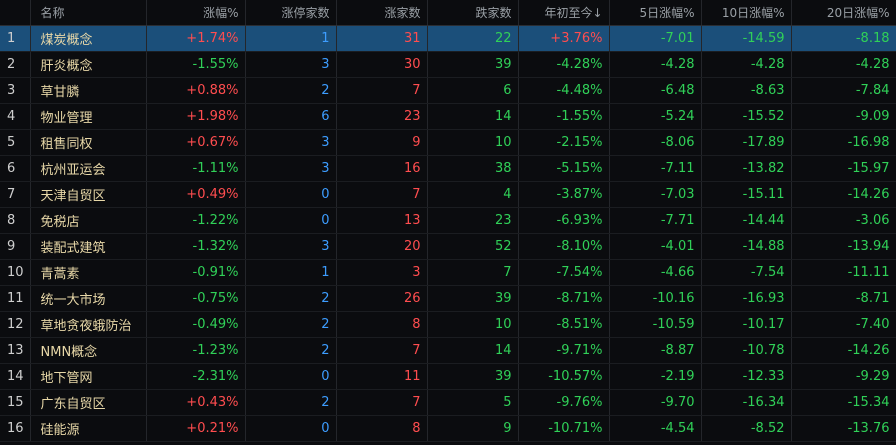  I want to click on table-row: 9 装配式建筑 -1.32% 3 20 52 -8.10% -4.01 -14.88 -13.94, so click(448, 246).